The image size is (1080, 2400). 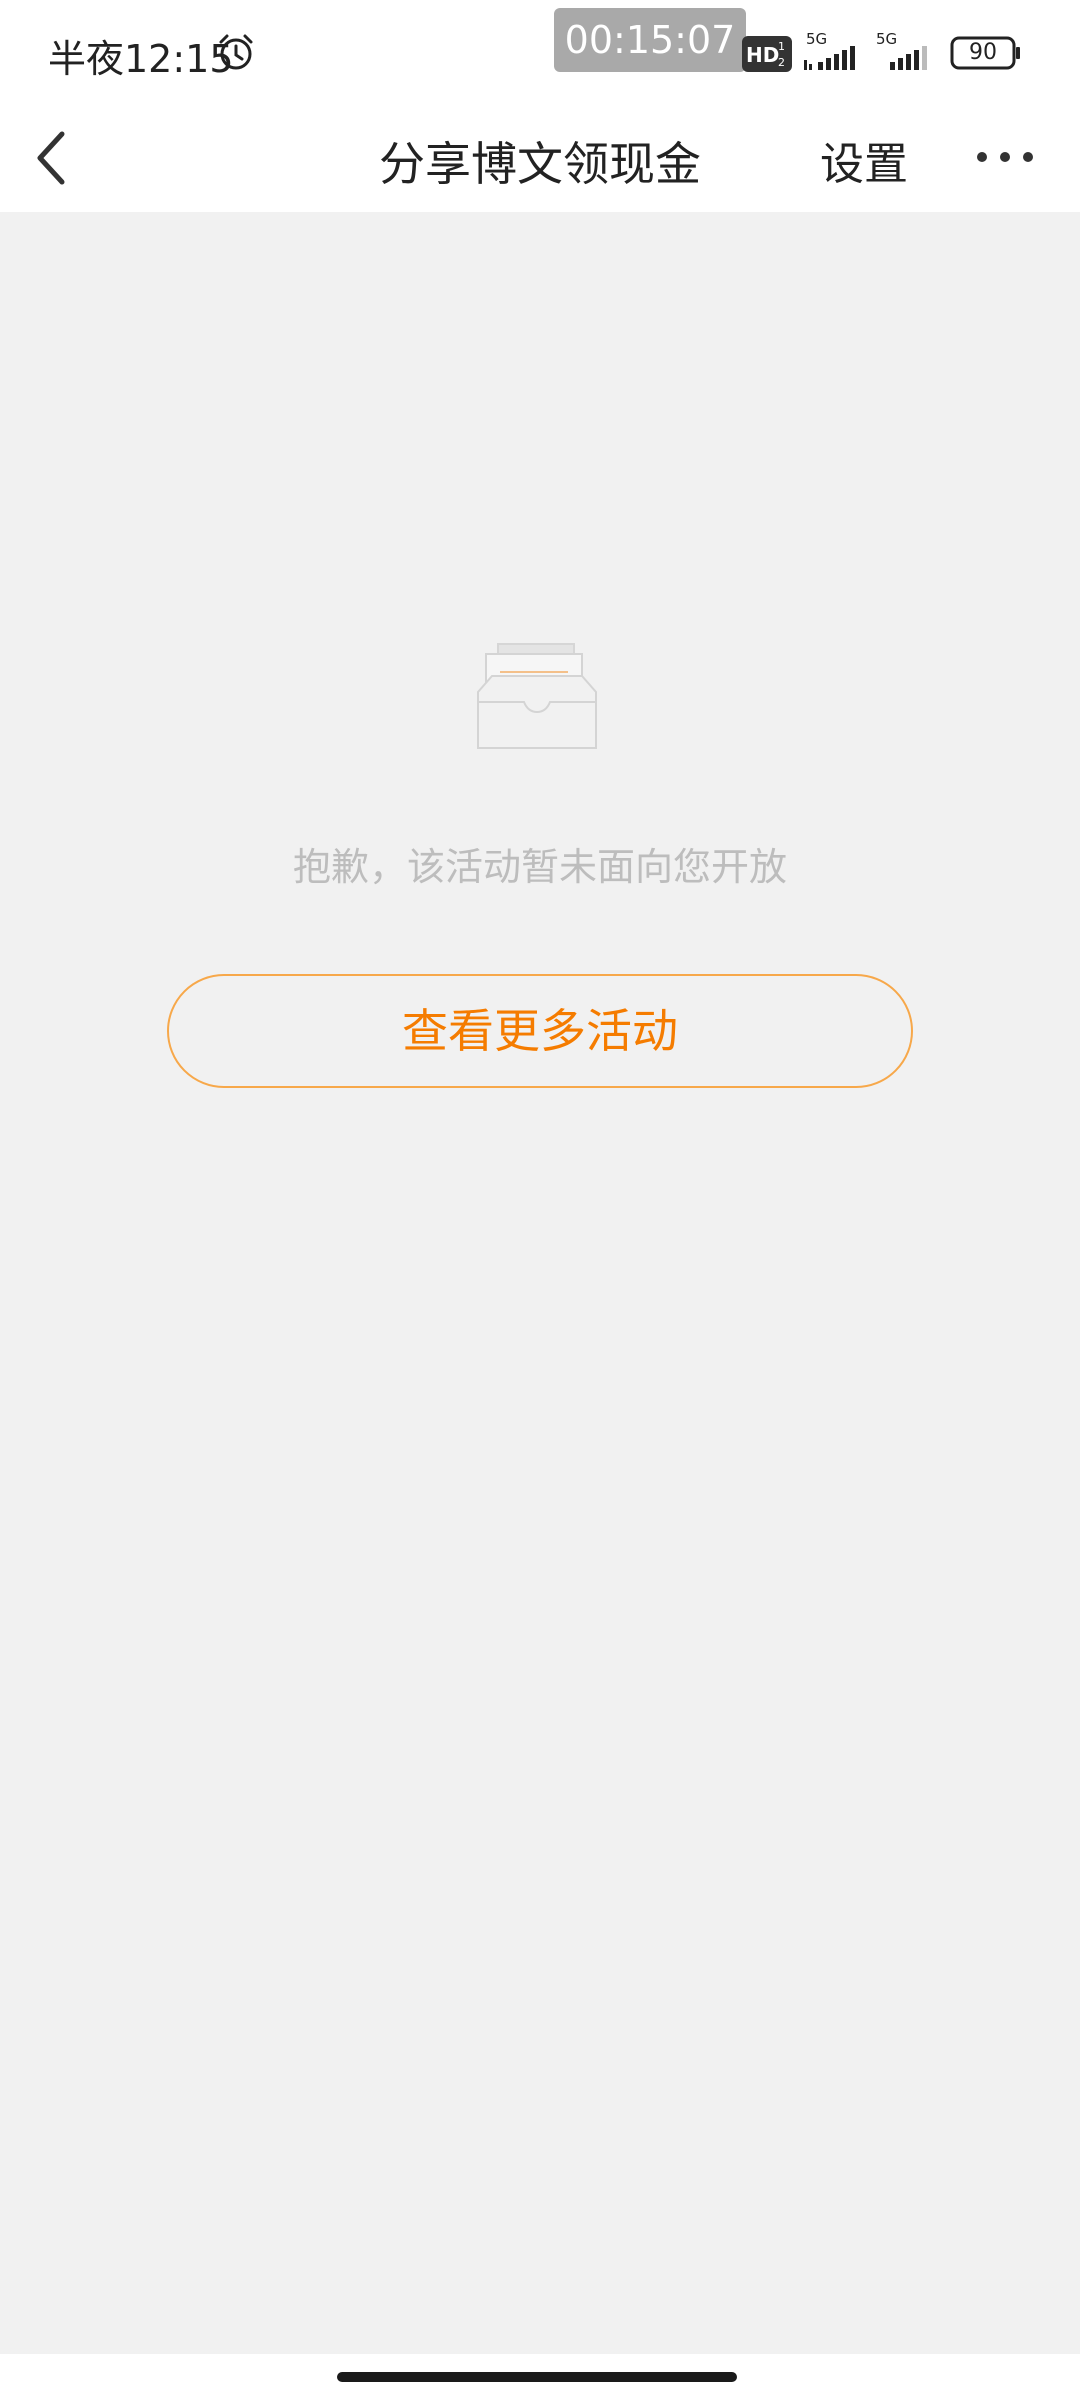 I want to click on view-more-activities-button: 查看更多活动, so click(x=540, y=1031).